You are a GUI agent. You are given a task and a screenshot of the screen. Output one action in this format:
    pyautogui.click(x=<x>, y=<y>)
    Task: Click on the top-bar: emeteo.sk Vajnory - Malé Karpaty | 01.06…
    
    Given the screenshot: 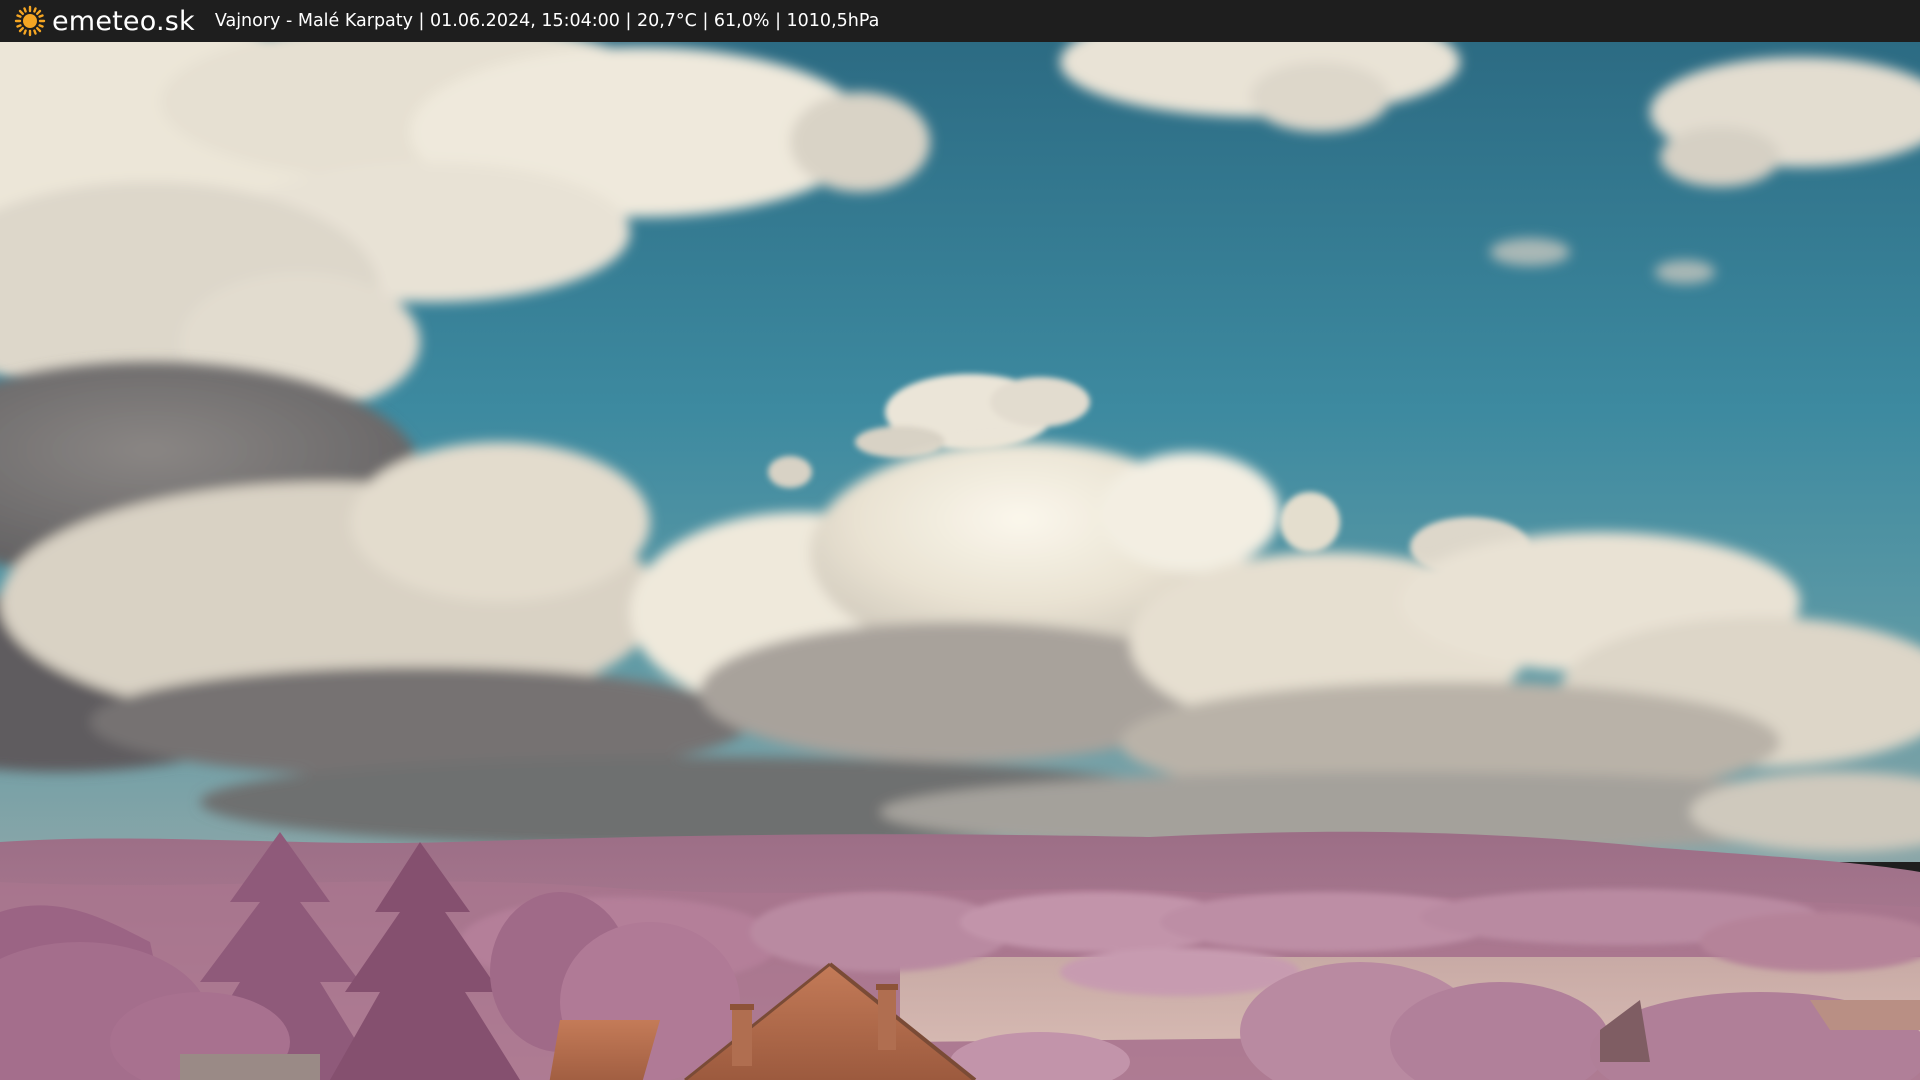 What is the action you would take?
    pyautogui.click(x=960, y=21)
    